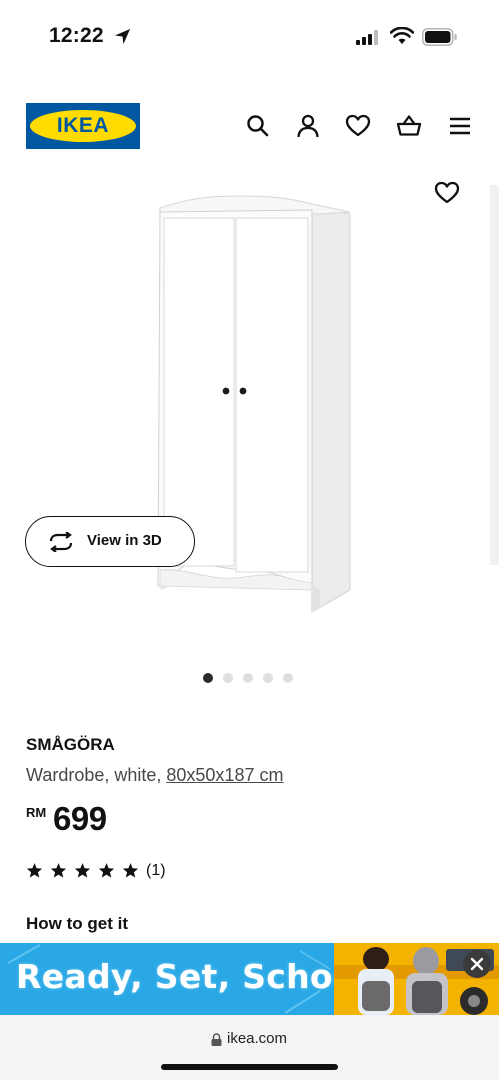 The height and width of the screenshot is (1080, 499). I want to click on view-in-3d-button: View in 3D, so click(110, 541).